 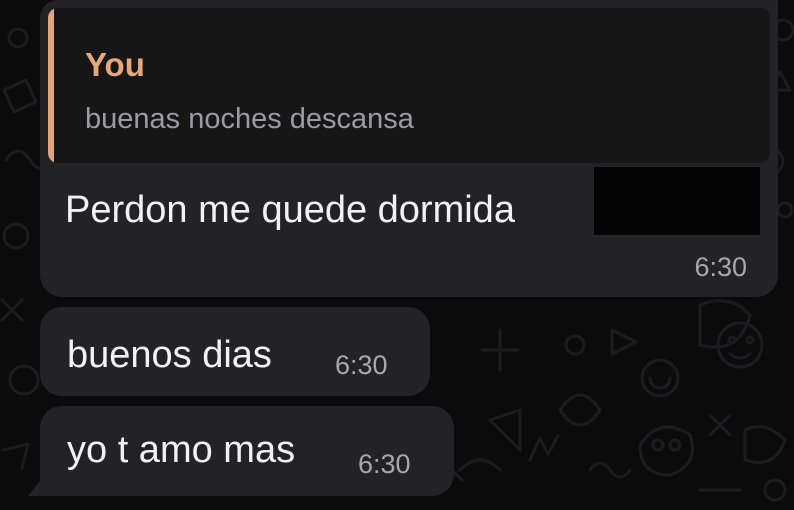 I want to click on message-bubble: buenos dias 6:30, so click(x=235, y=351).